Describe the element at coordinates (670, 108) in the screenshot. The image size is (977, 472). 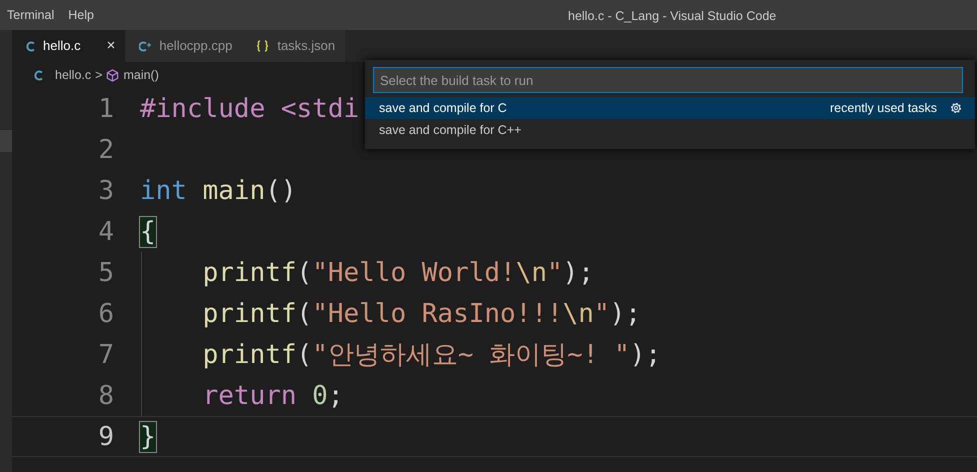
I see `quick-pick-item: save and compile for C recently used tasks` at that location.